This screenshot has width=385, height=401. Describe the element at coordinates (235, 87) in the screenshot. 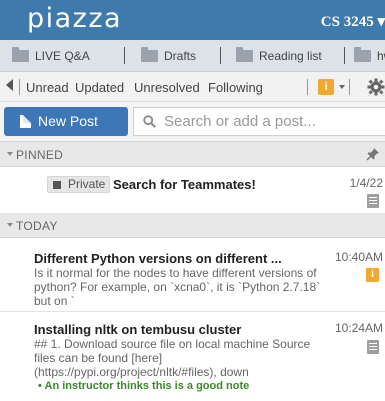

I see `filter-following: Following` at that location.